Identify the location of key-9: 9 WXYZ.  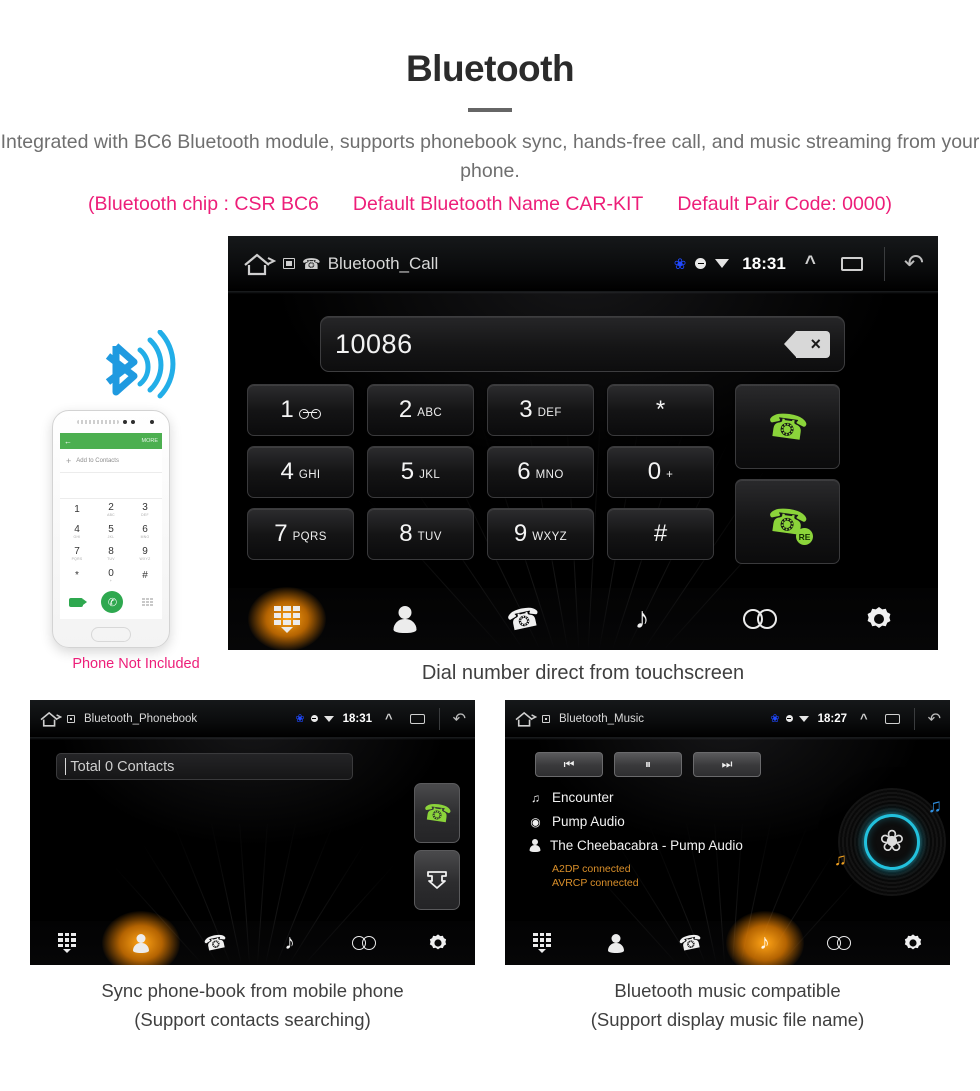
(540, 534).